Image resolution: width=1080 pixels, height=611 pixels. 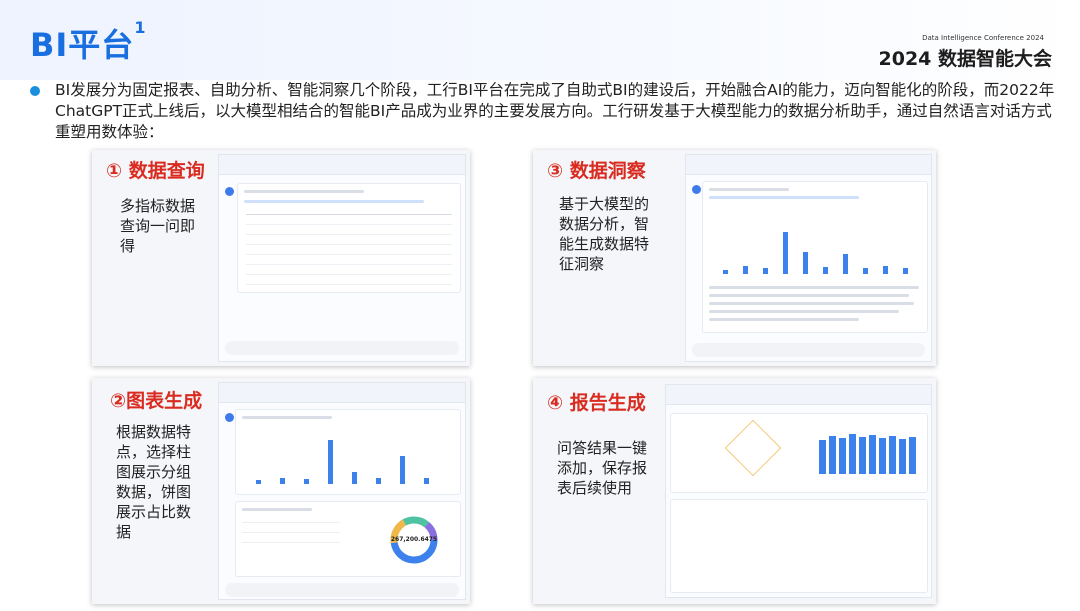 I want to click on panel-data-query: ① 数据查询 多指标数据查询一问即得, so click(x=281, y=258).